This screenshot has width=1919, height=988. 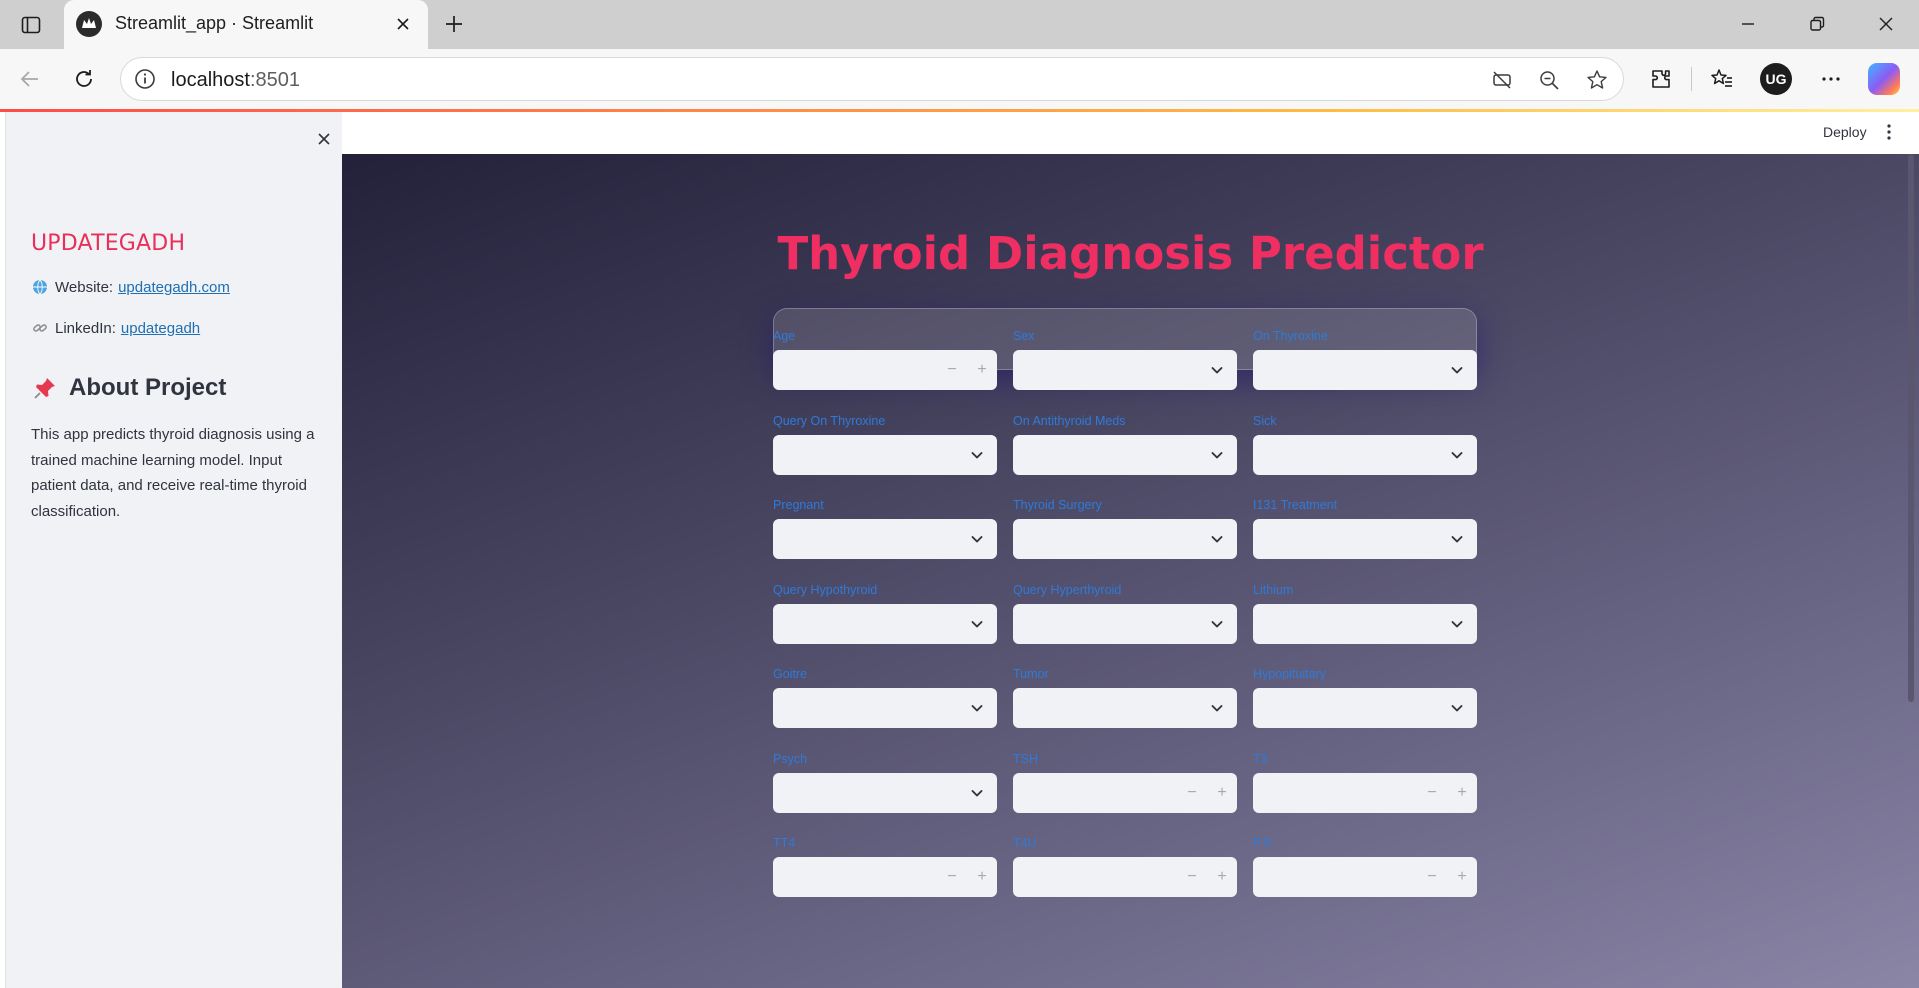 I want to click on field-label-on-thyroxine: On Thyroxine, so click(x=1290, y=336).